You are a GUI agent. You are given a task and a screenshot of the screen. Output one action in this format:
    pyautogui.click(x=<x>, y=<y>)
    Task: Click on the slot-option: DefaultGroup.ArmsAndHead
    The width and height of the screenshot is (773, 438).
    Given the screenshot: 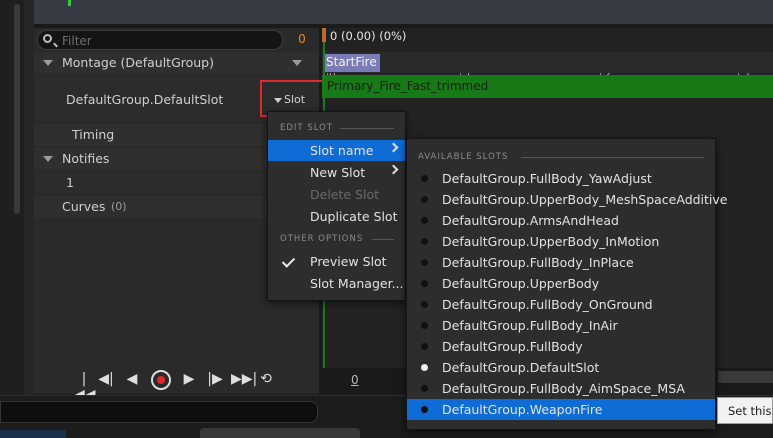 What is the action you would take?
    pyautogui.click(x=561, y=220)
    